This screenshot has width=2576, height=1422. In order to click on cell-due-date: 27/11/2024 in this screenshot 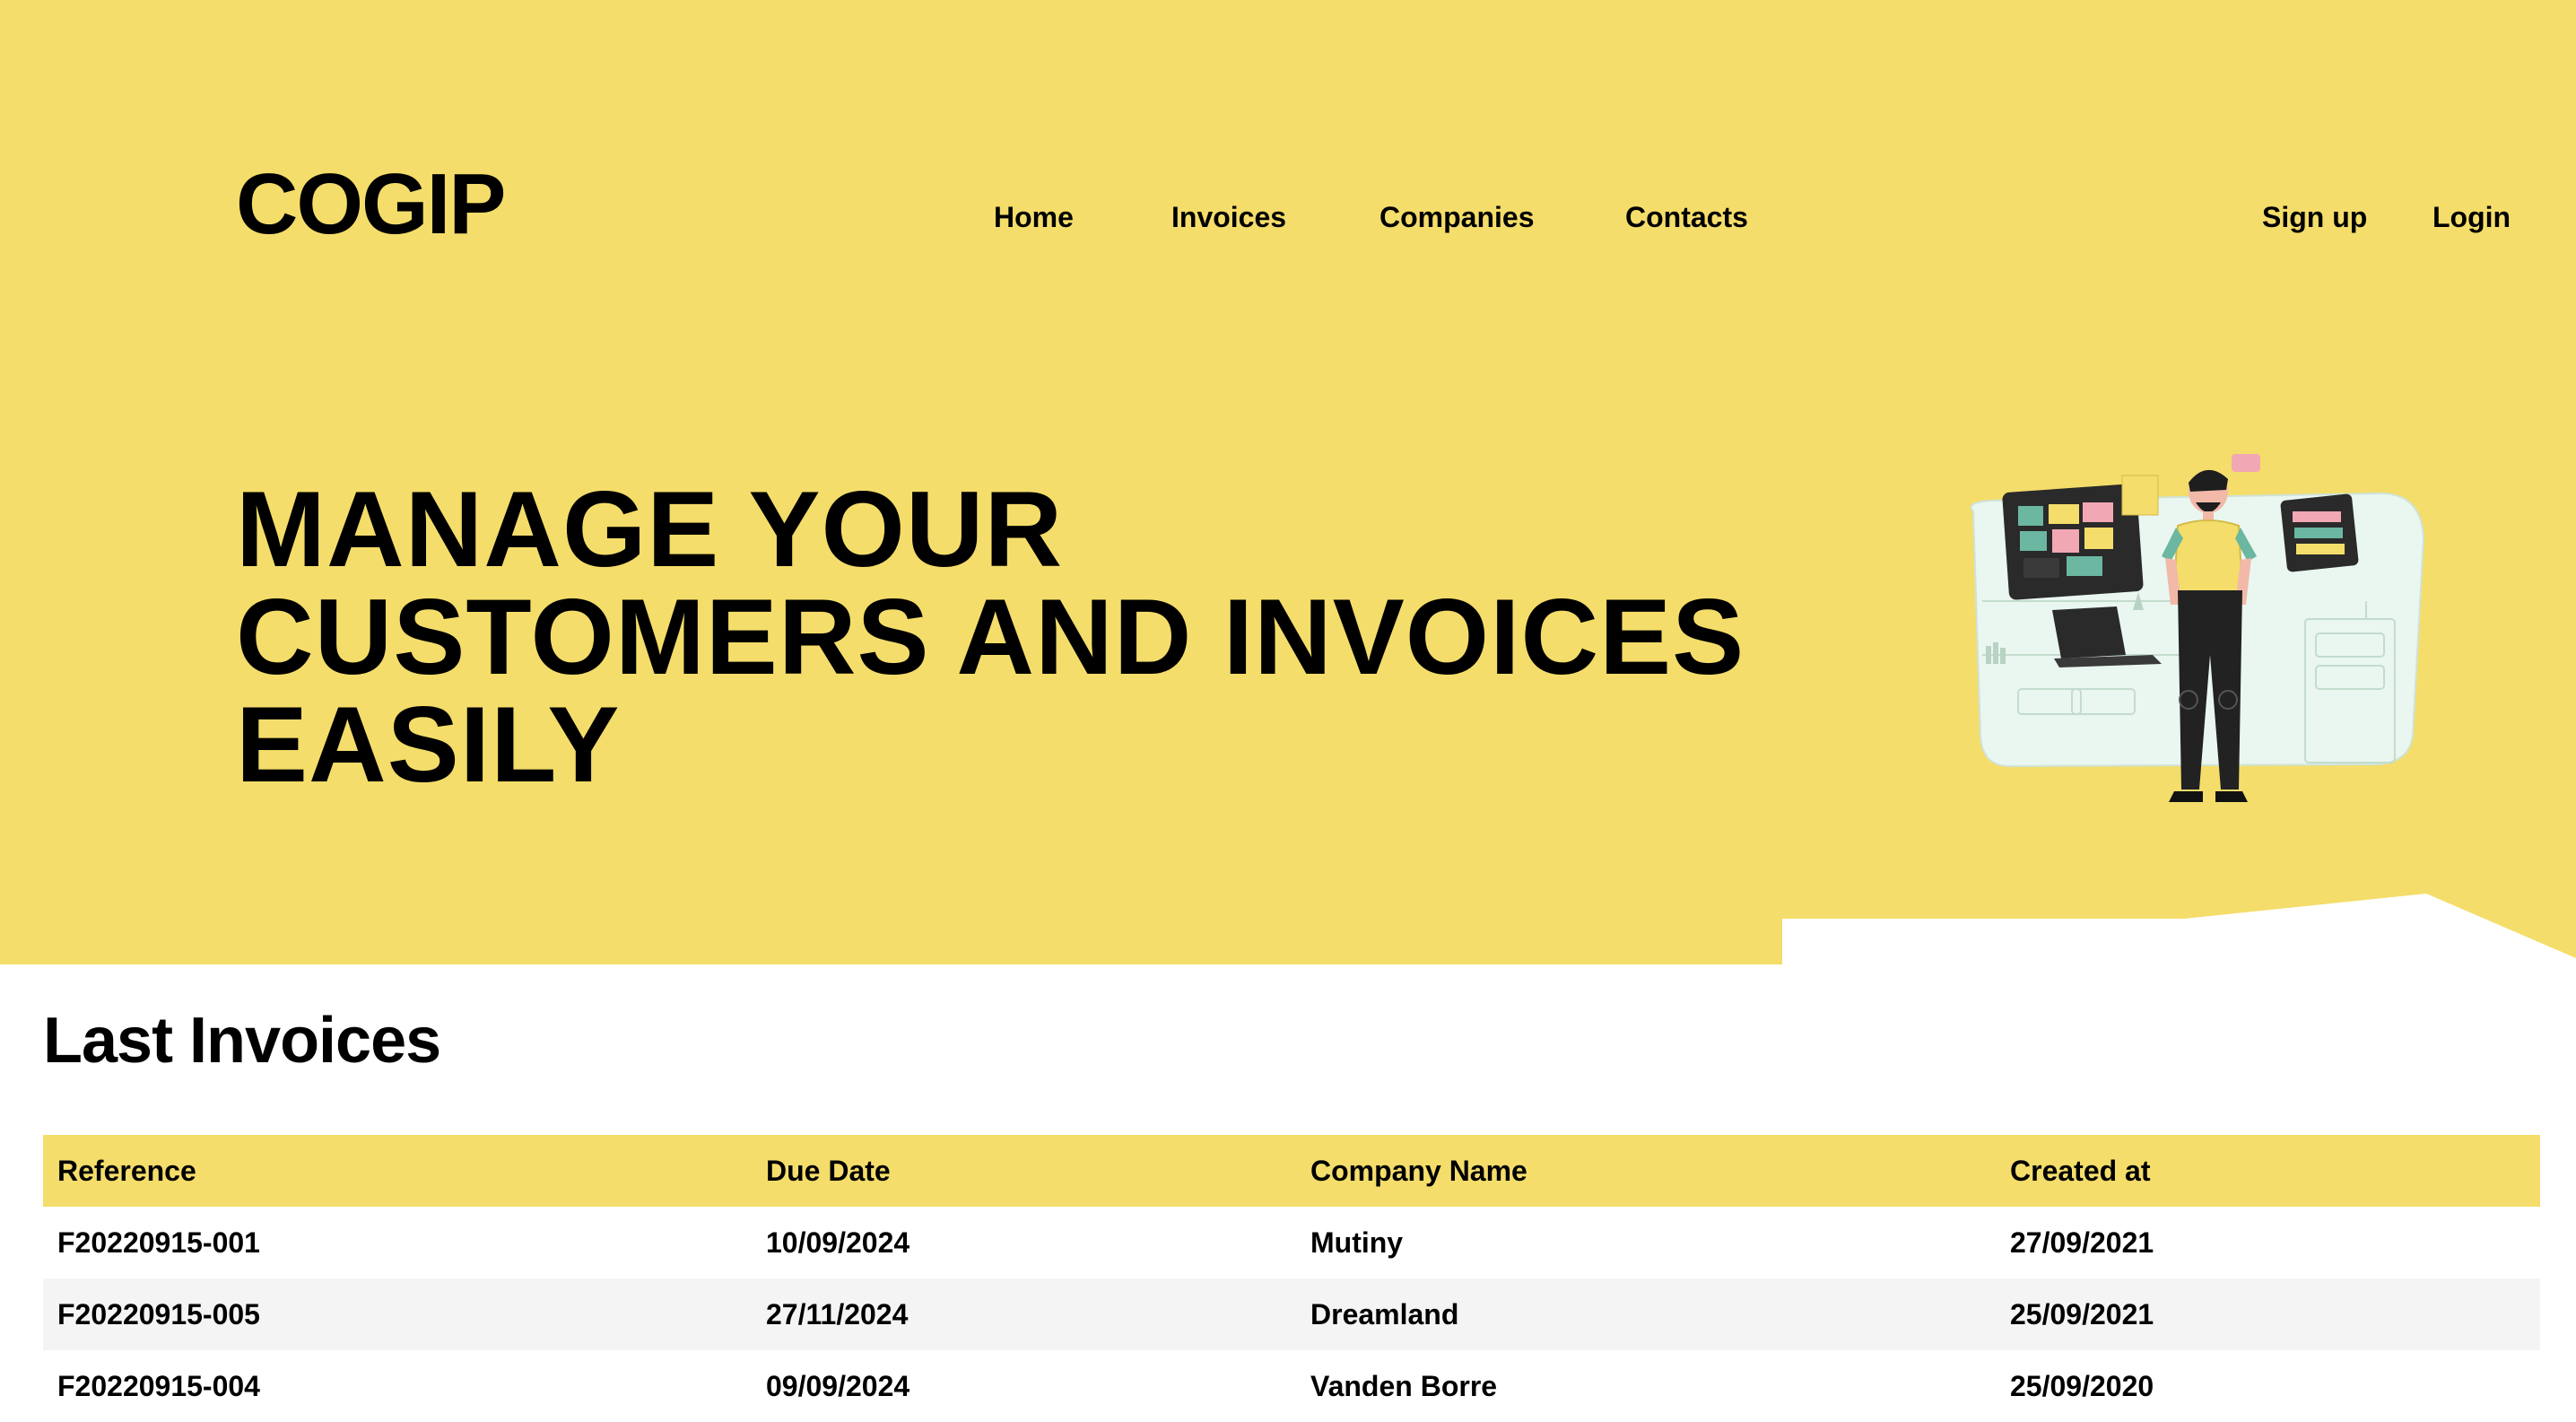, I will do `click(837, 1313)`.